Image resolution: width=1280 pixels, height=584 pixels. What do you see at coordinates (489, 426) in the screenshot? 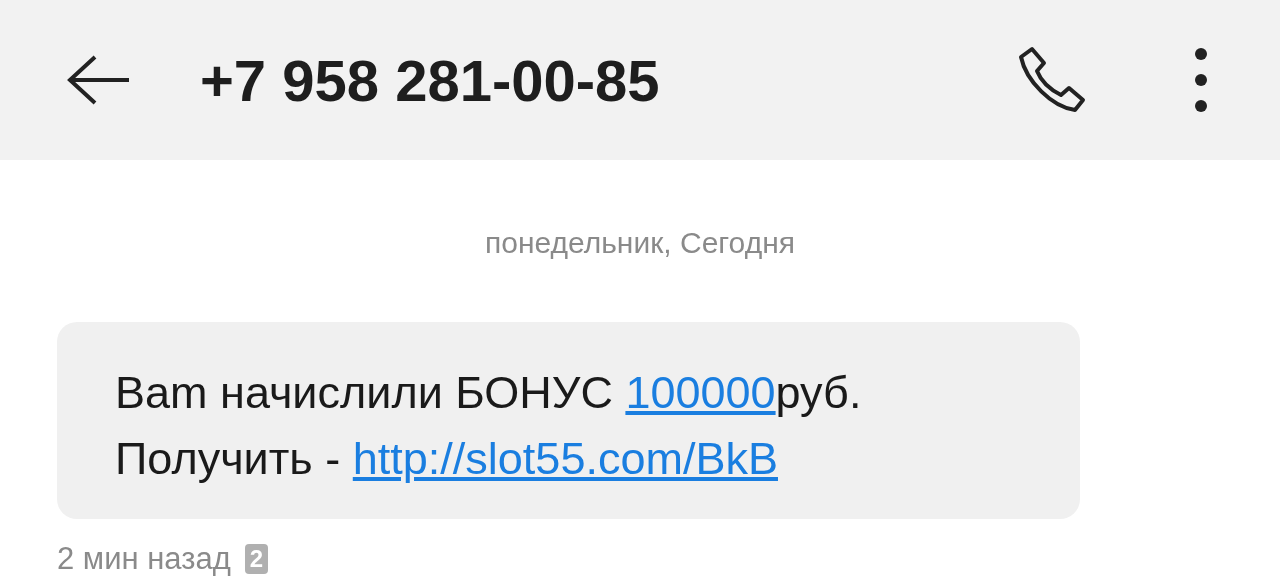
I see `message-text: Вam начислили БОНУС 100000руб. Получить - http://slot55.com/BkB` at bounding box center [489, 426].